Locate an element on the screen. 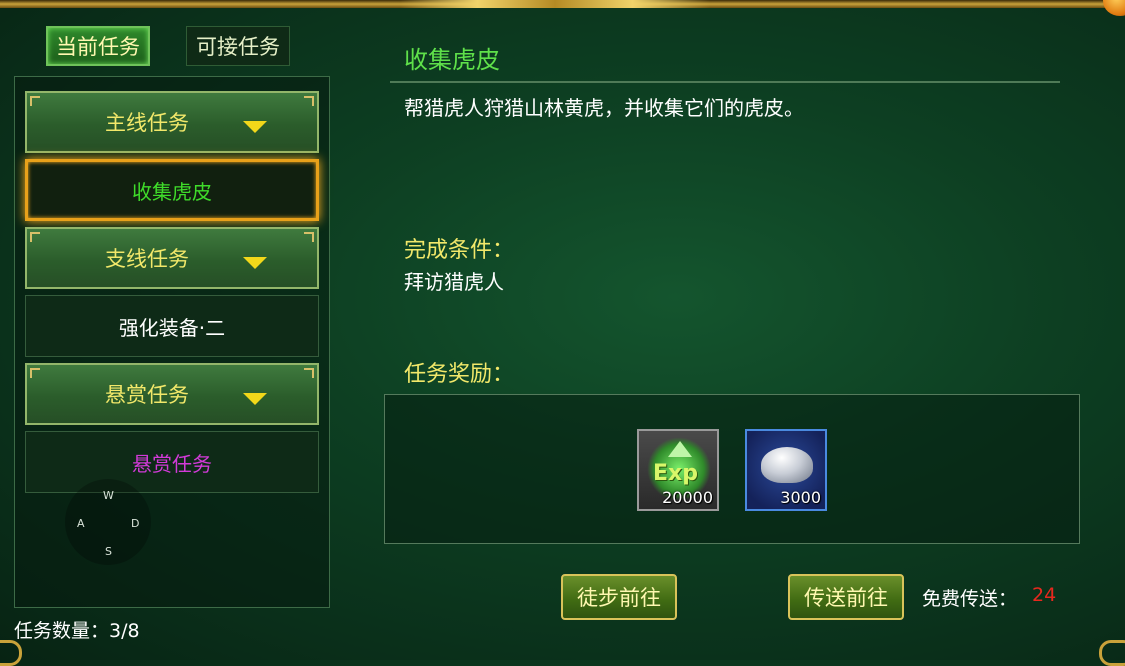 This screenshot has width=1125, height=666. quest-item-enhance-equipment: 强化装备·二 is located at coordinates (172, 326).